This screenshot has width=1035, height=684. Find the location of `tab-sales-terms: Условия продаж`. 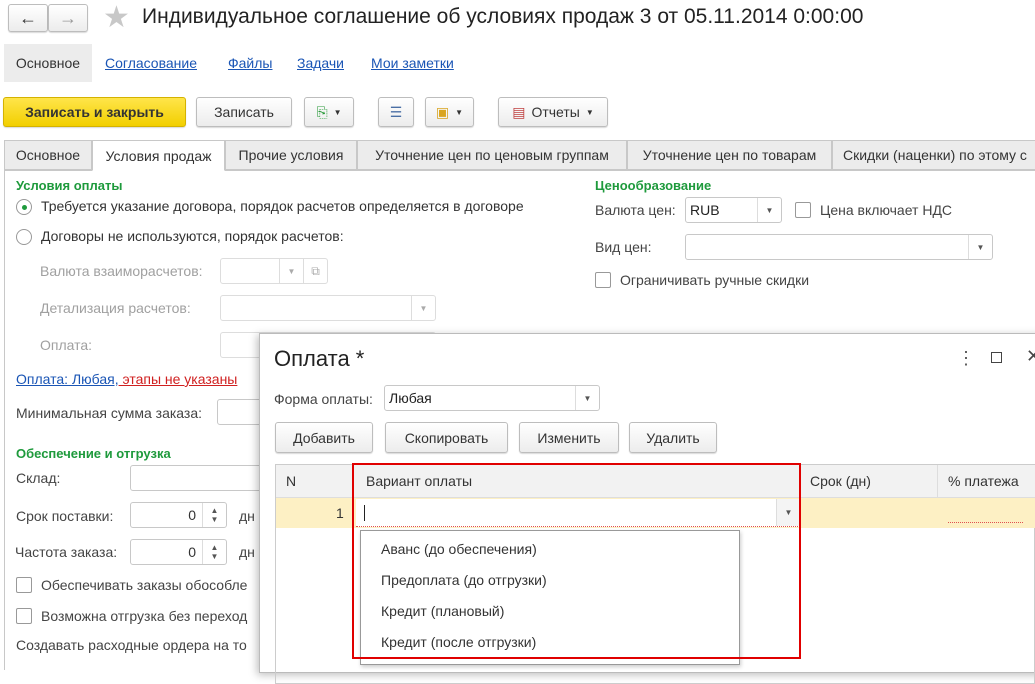

tab-sales-terms: Условия продаж is located at coordinates (158, 155).